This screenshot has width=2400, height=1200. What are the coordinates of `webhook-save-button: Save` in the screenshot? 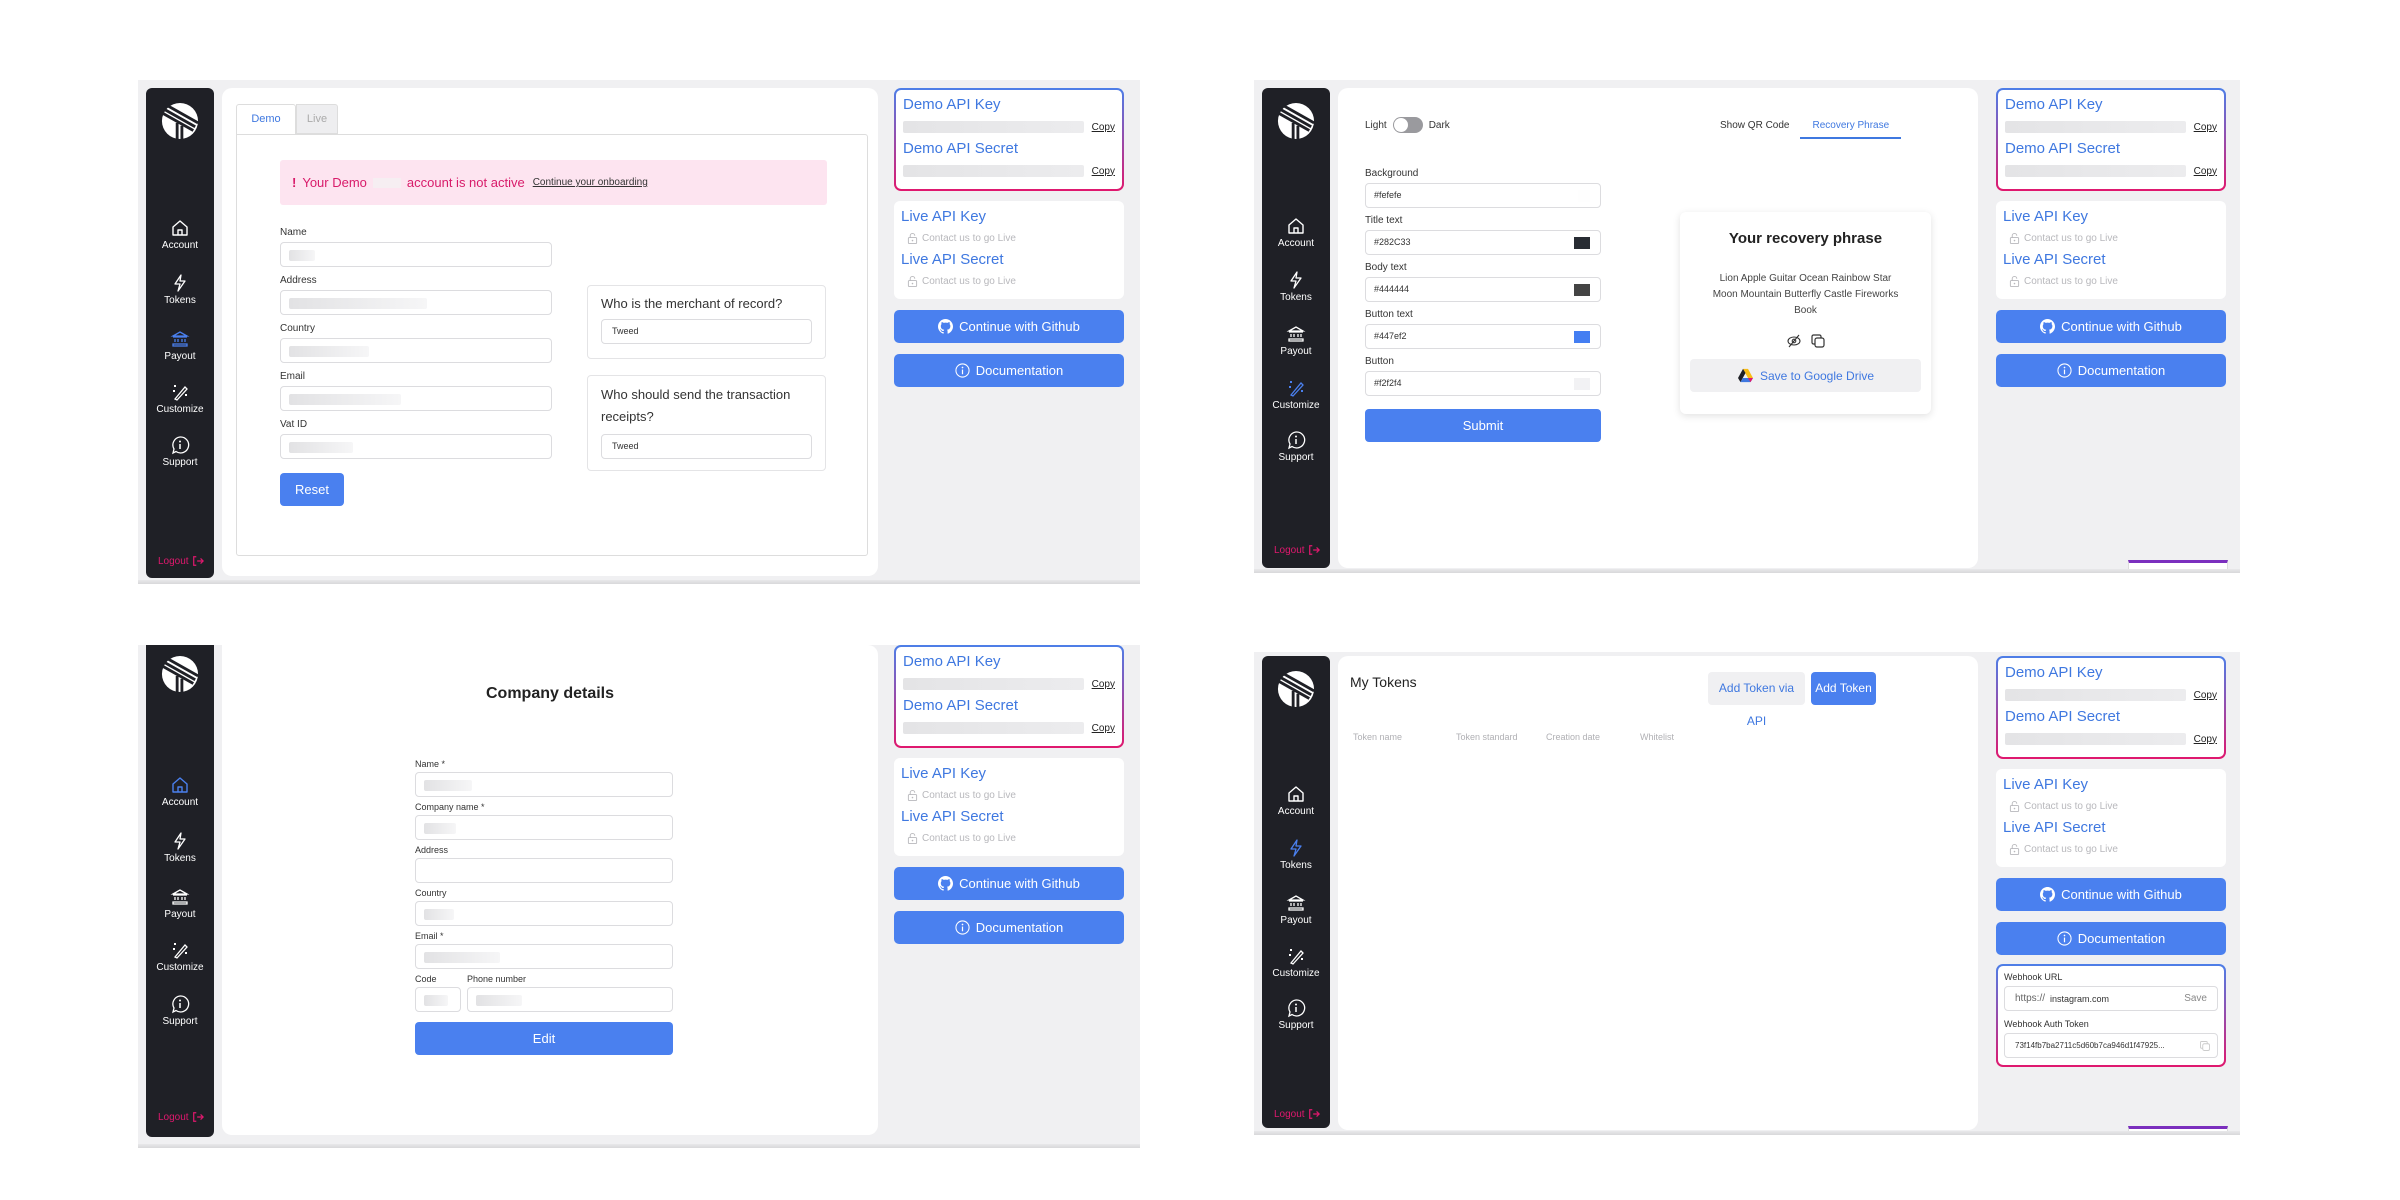 It's located at (2195, 998).